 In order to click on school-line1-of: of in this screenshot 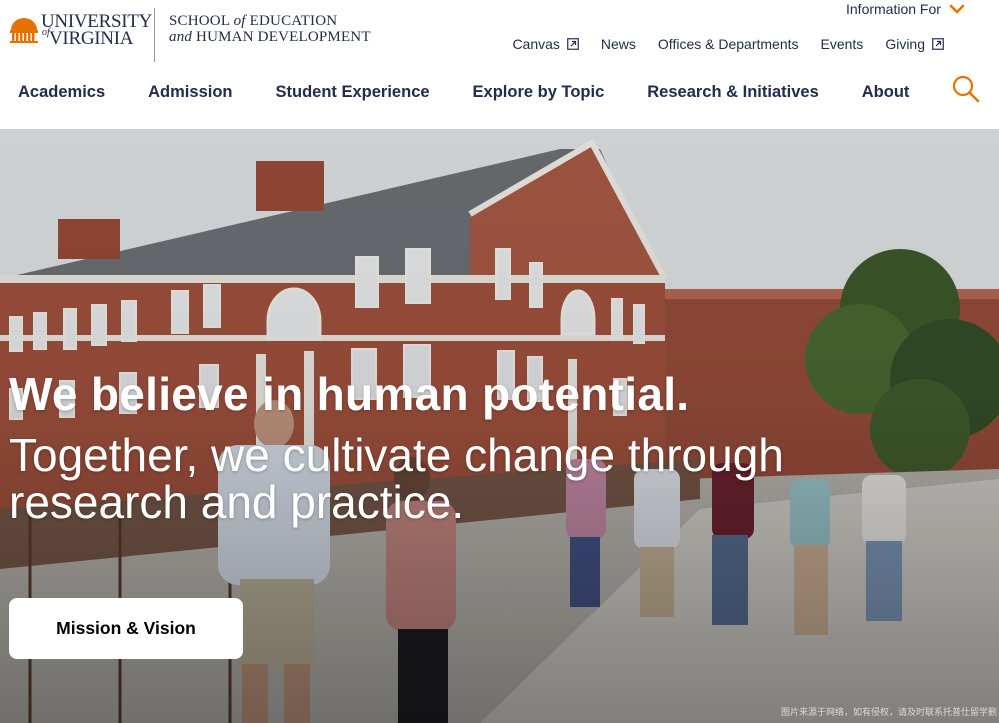, I will do `click(239, 21)`.